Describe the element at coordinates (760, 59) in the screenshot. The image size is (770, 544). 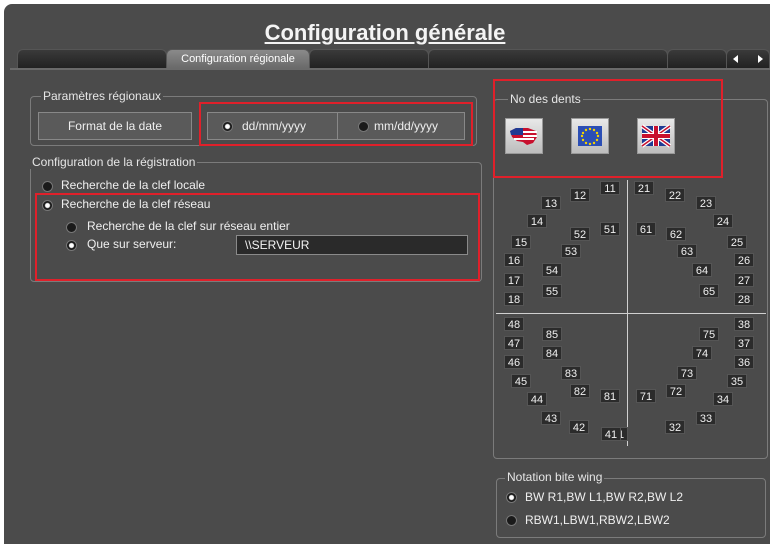
I see `scroll-right-icon` at that location.